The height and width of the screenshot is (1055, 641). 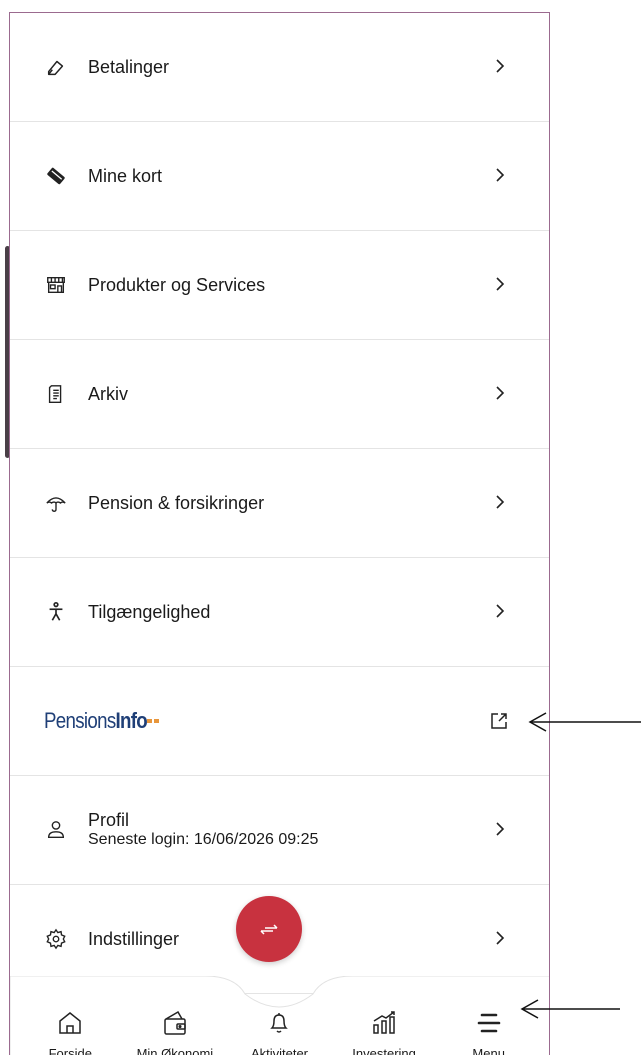 I want to click on pensionsinfo-logo: PensionsInfo, so click(x=266, y=721).